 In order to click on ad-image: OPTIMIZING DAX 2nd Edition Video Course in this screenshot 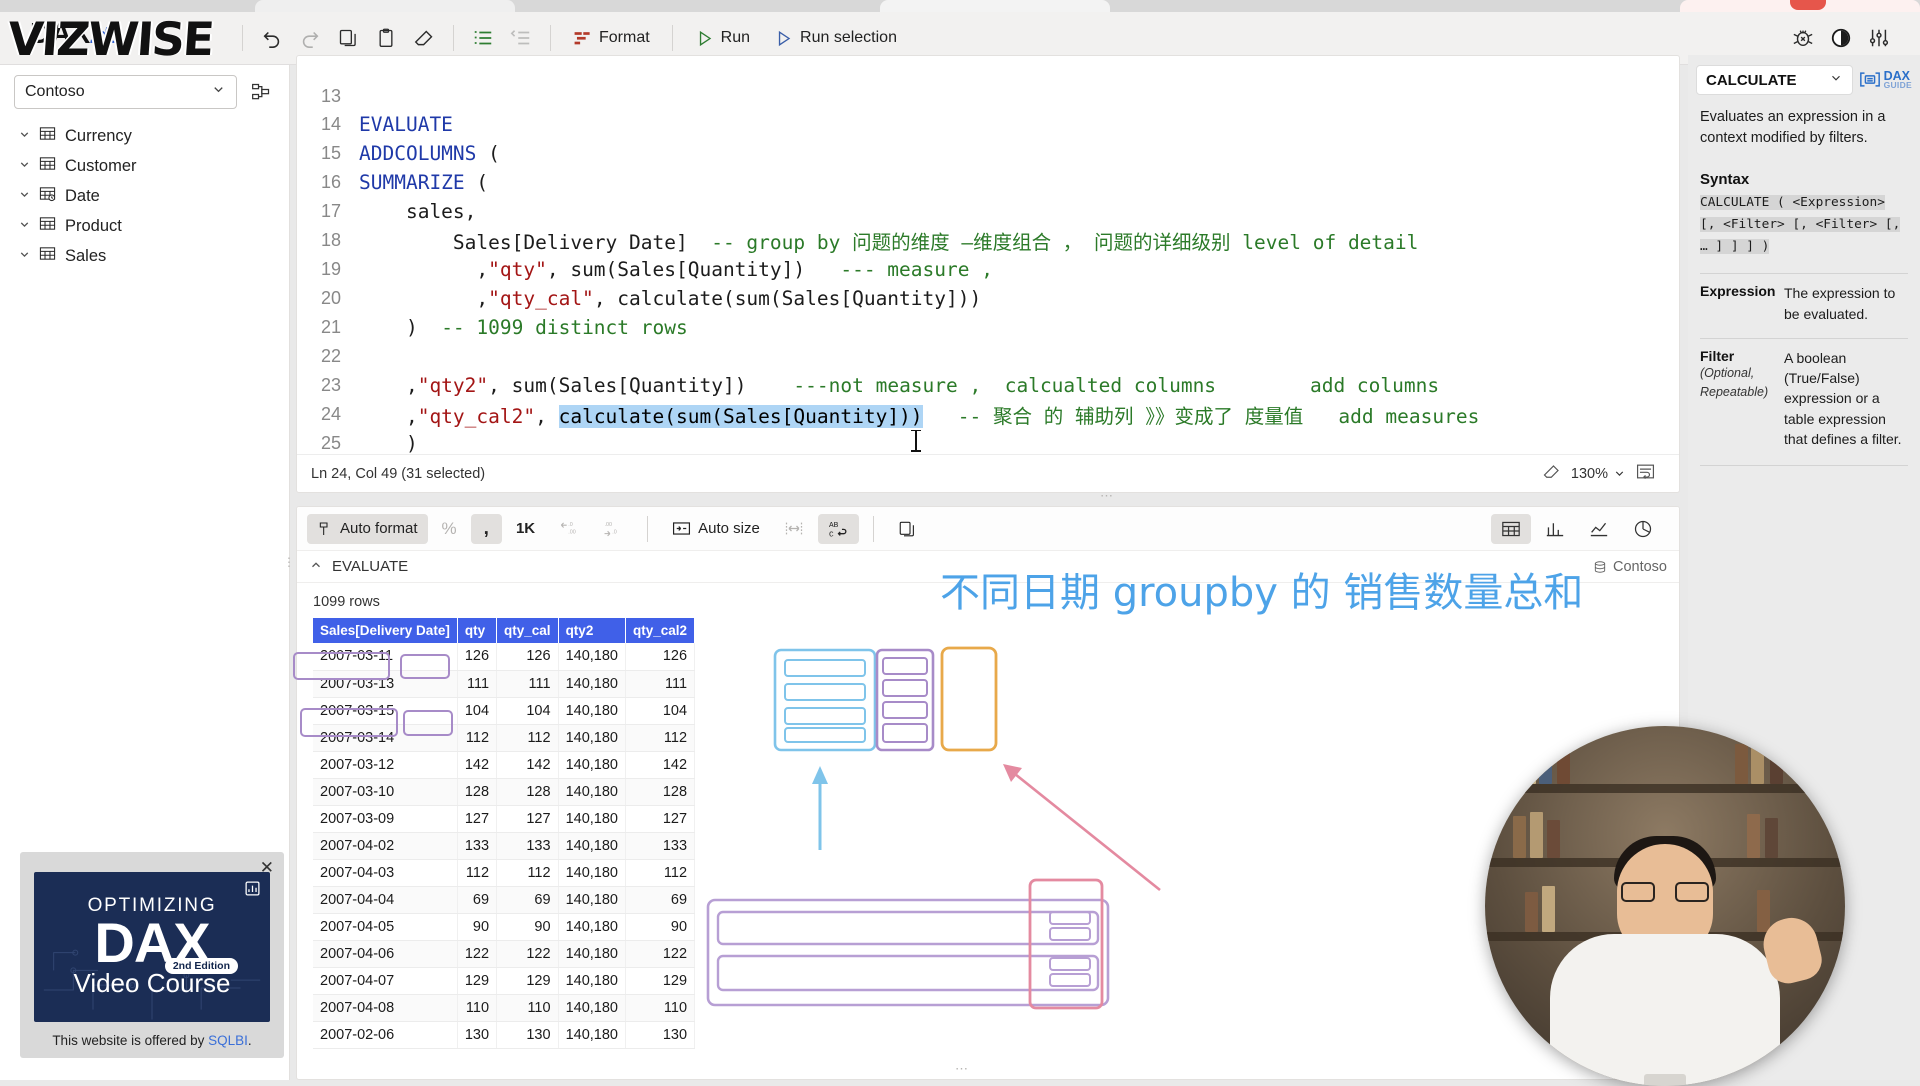, I will do `click(152, 947)`.